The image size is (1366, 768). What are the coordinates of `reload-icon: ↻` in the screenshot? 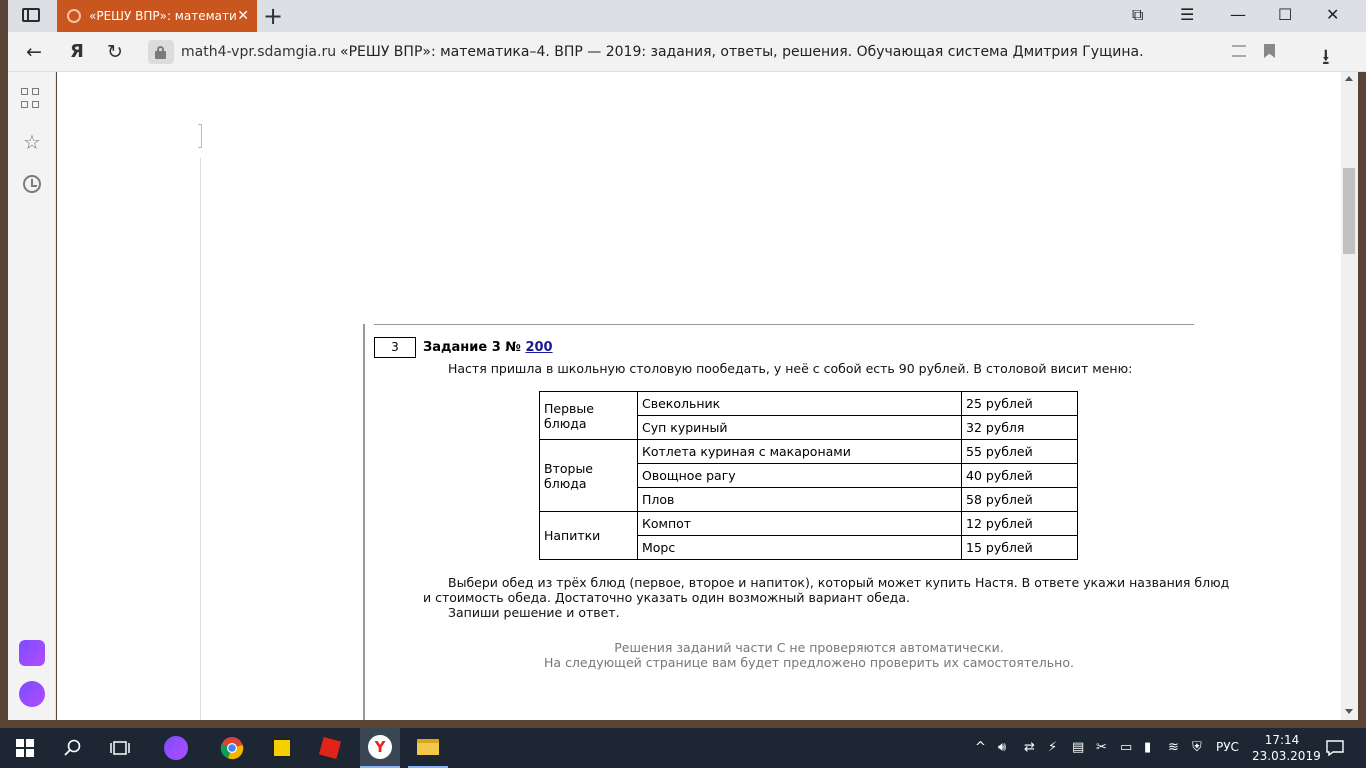 It's located at (115, 52).